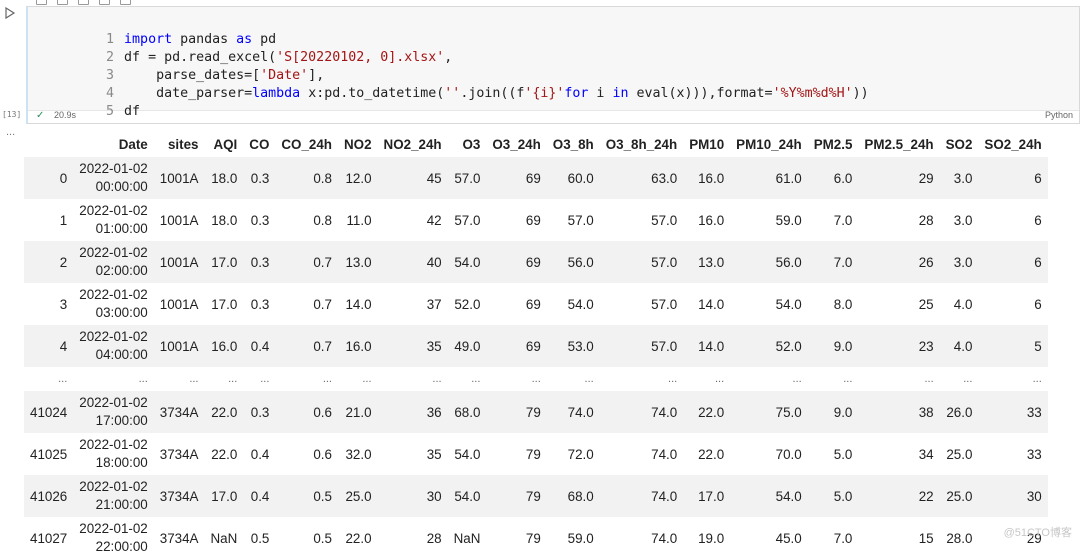 The image size is (1080, 559). I want to click on success-check-icon: ✓, so click(40, 115).